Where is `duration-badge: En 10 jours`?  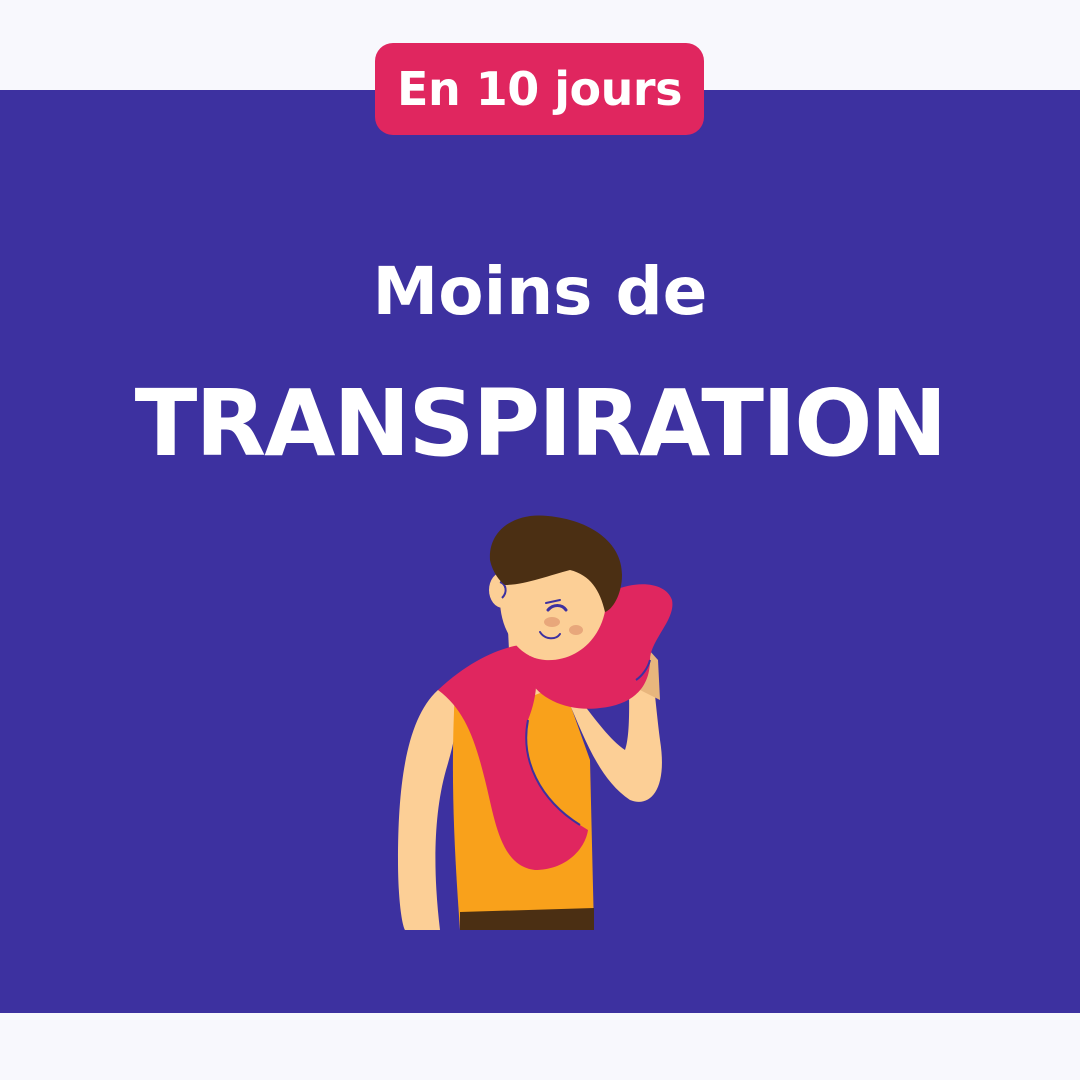 duration-badge: En 10 jours is located at coordinates (539, 89).